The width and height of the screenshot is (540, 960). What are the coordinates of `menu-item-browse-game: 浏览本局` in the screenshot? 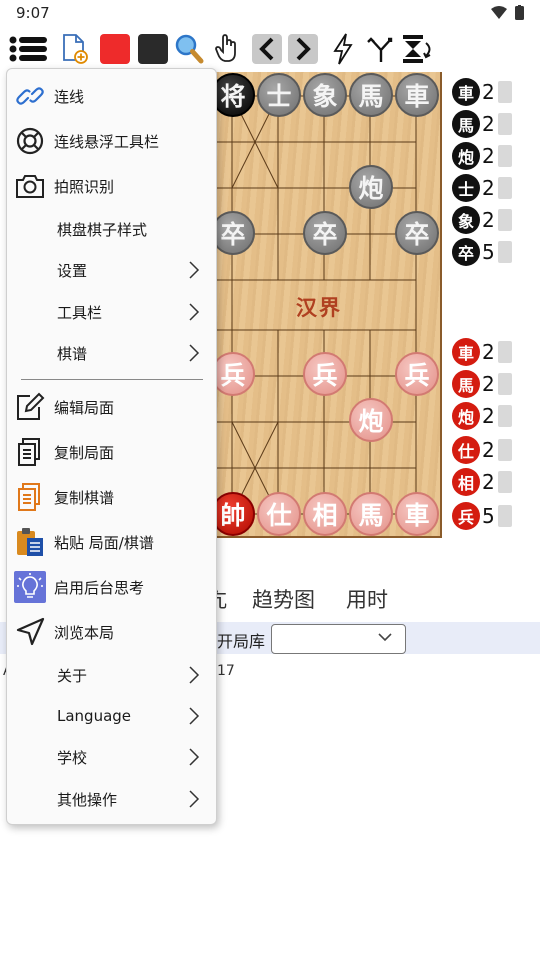 It's located at (112, 632).